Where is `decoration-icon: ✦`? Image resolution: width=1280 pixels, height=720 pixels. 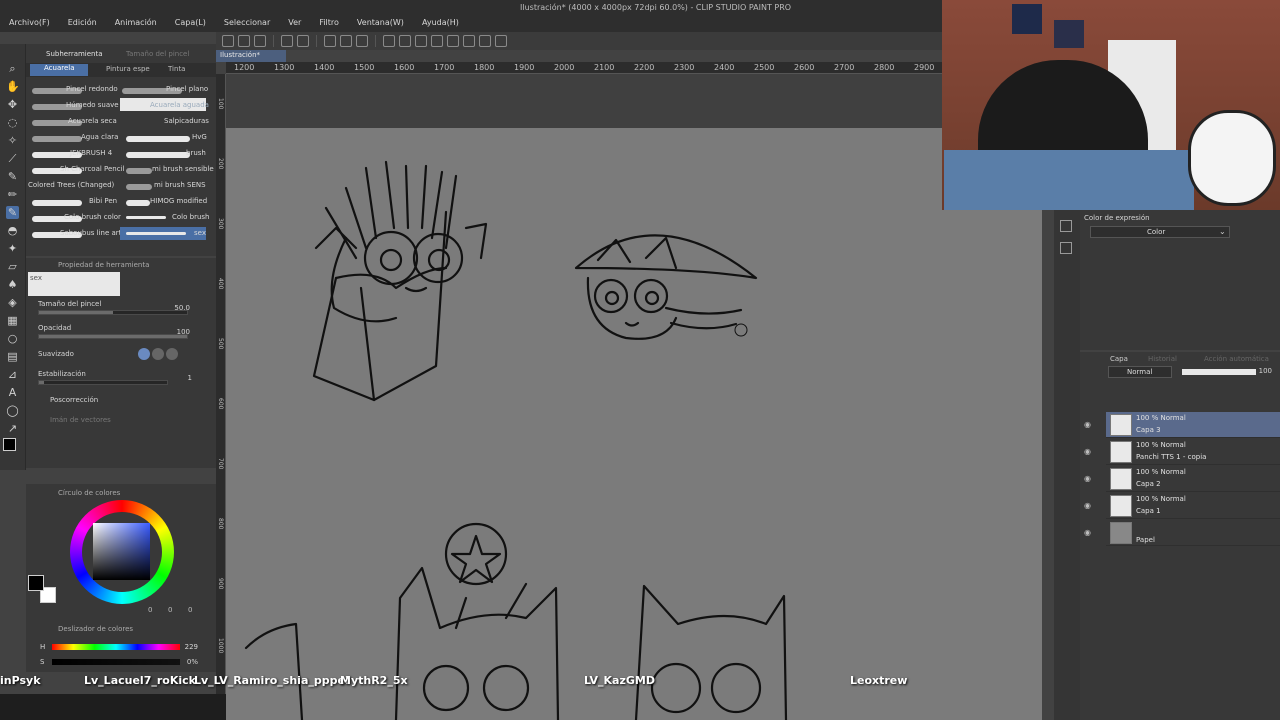 decoration-icon: ✦ is located at coordinates (12, 248).